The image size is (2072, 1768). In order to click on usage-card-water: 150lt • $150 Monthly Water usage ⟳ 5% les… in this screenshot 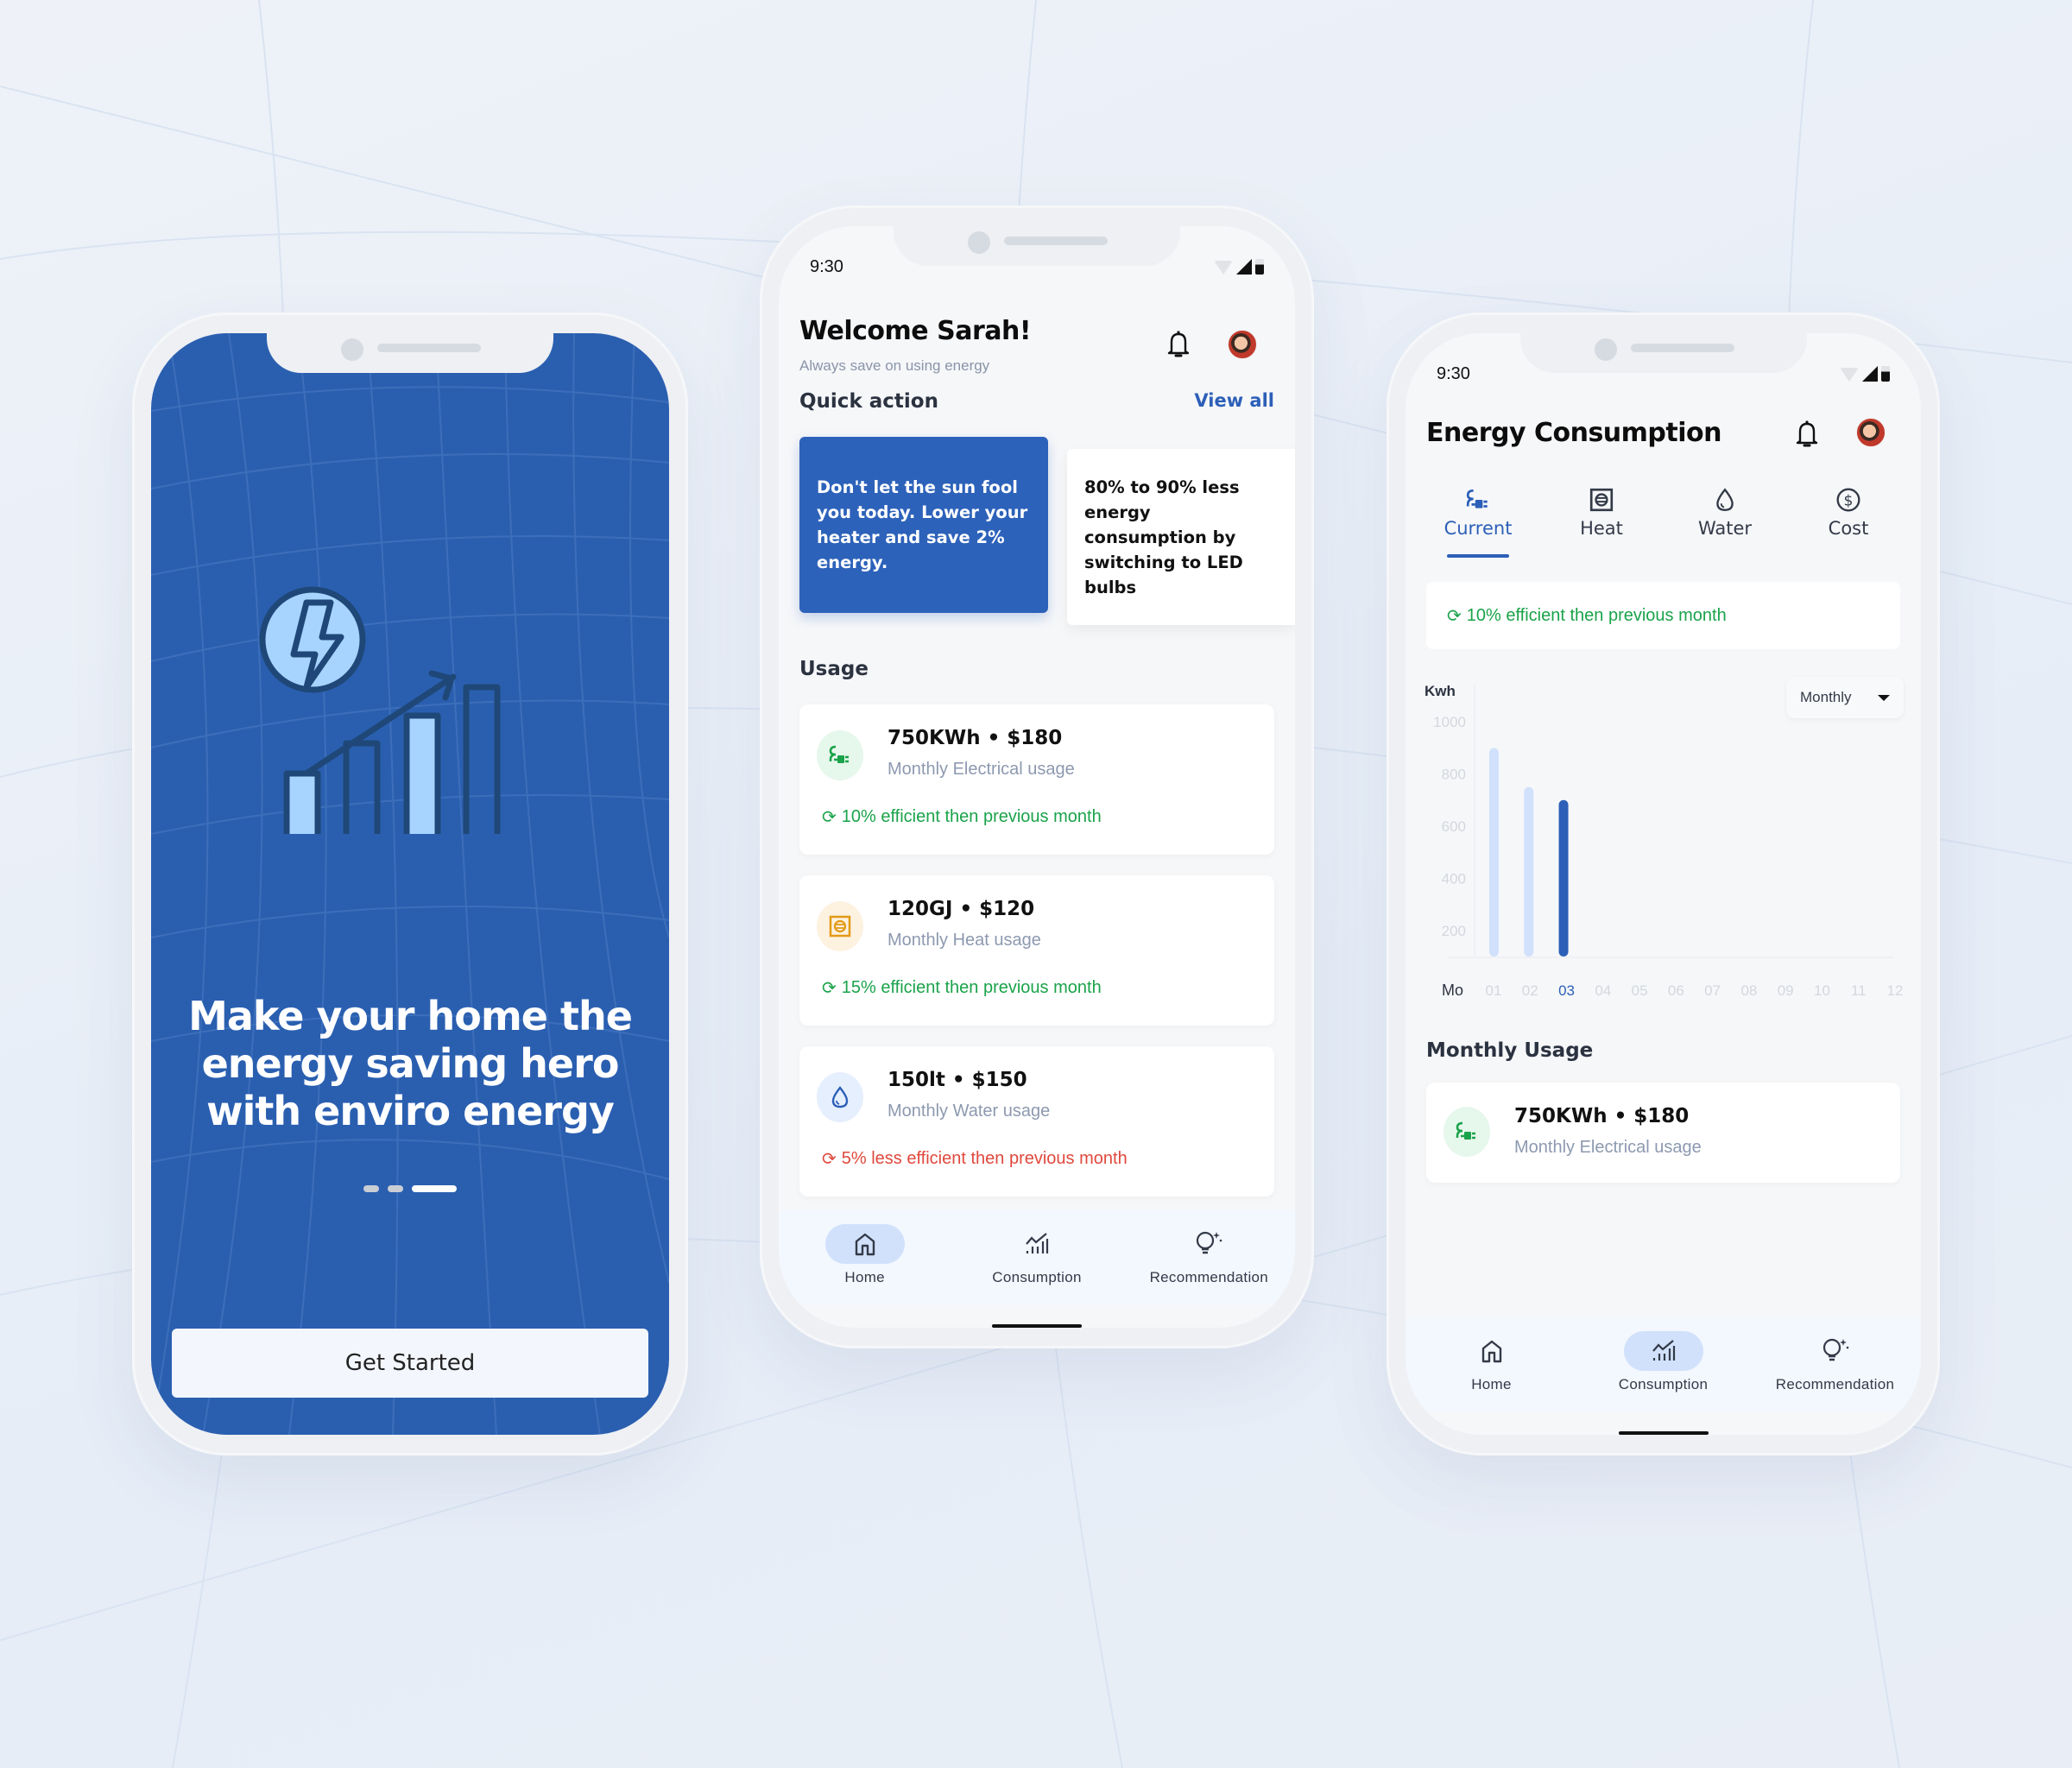, I will do `click(1036, 1122)`.